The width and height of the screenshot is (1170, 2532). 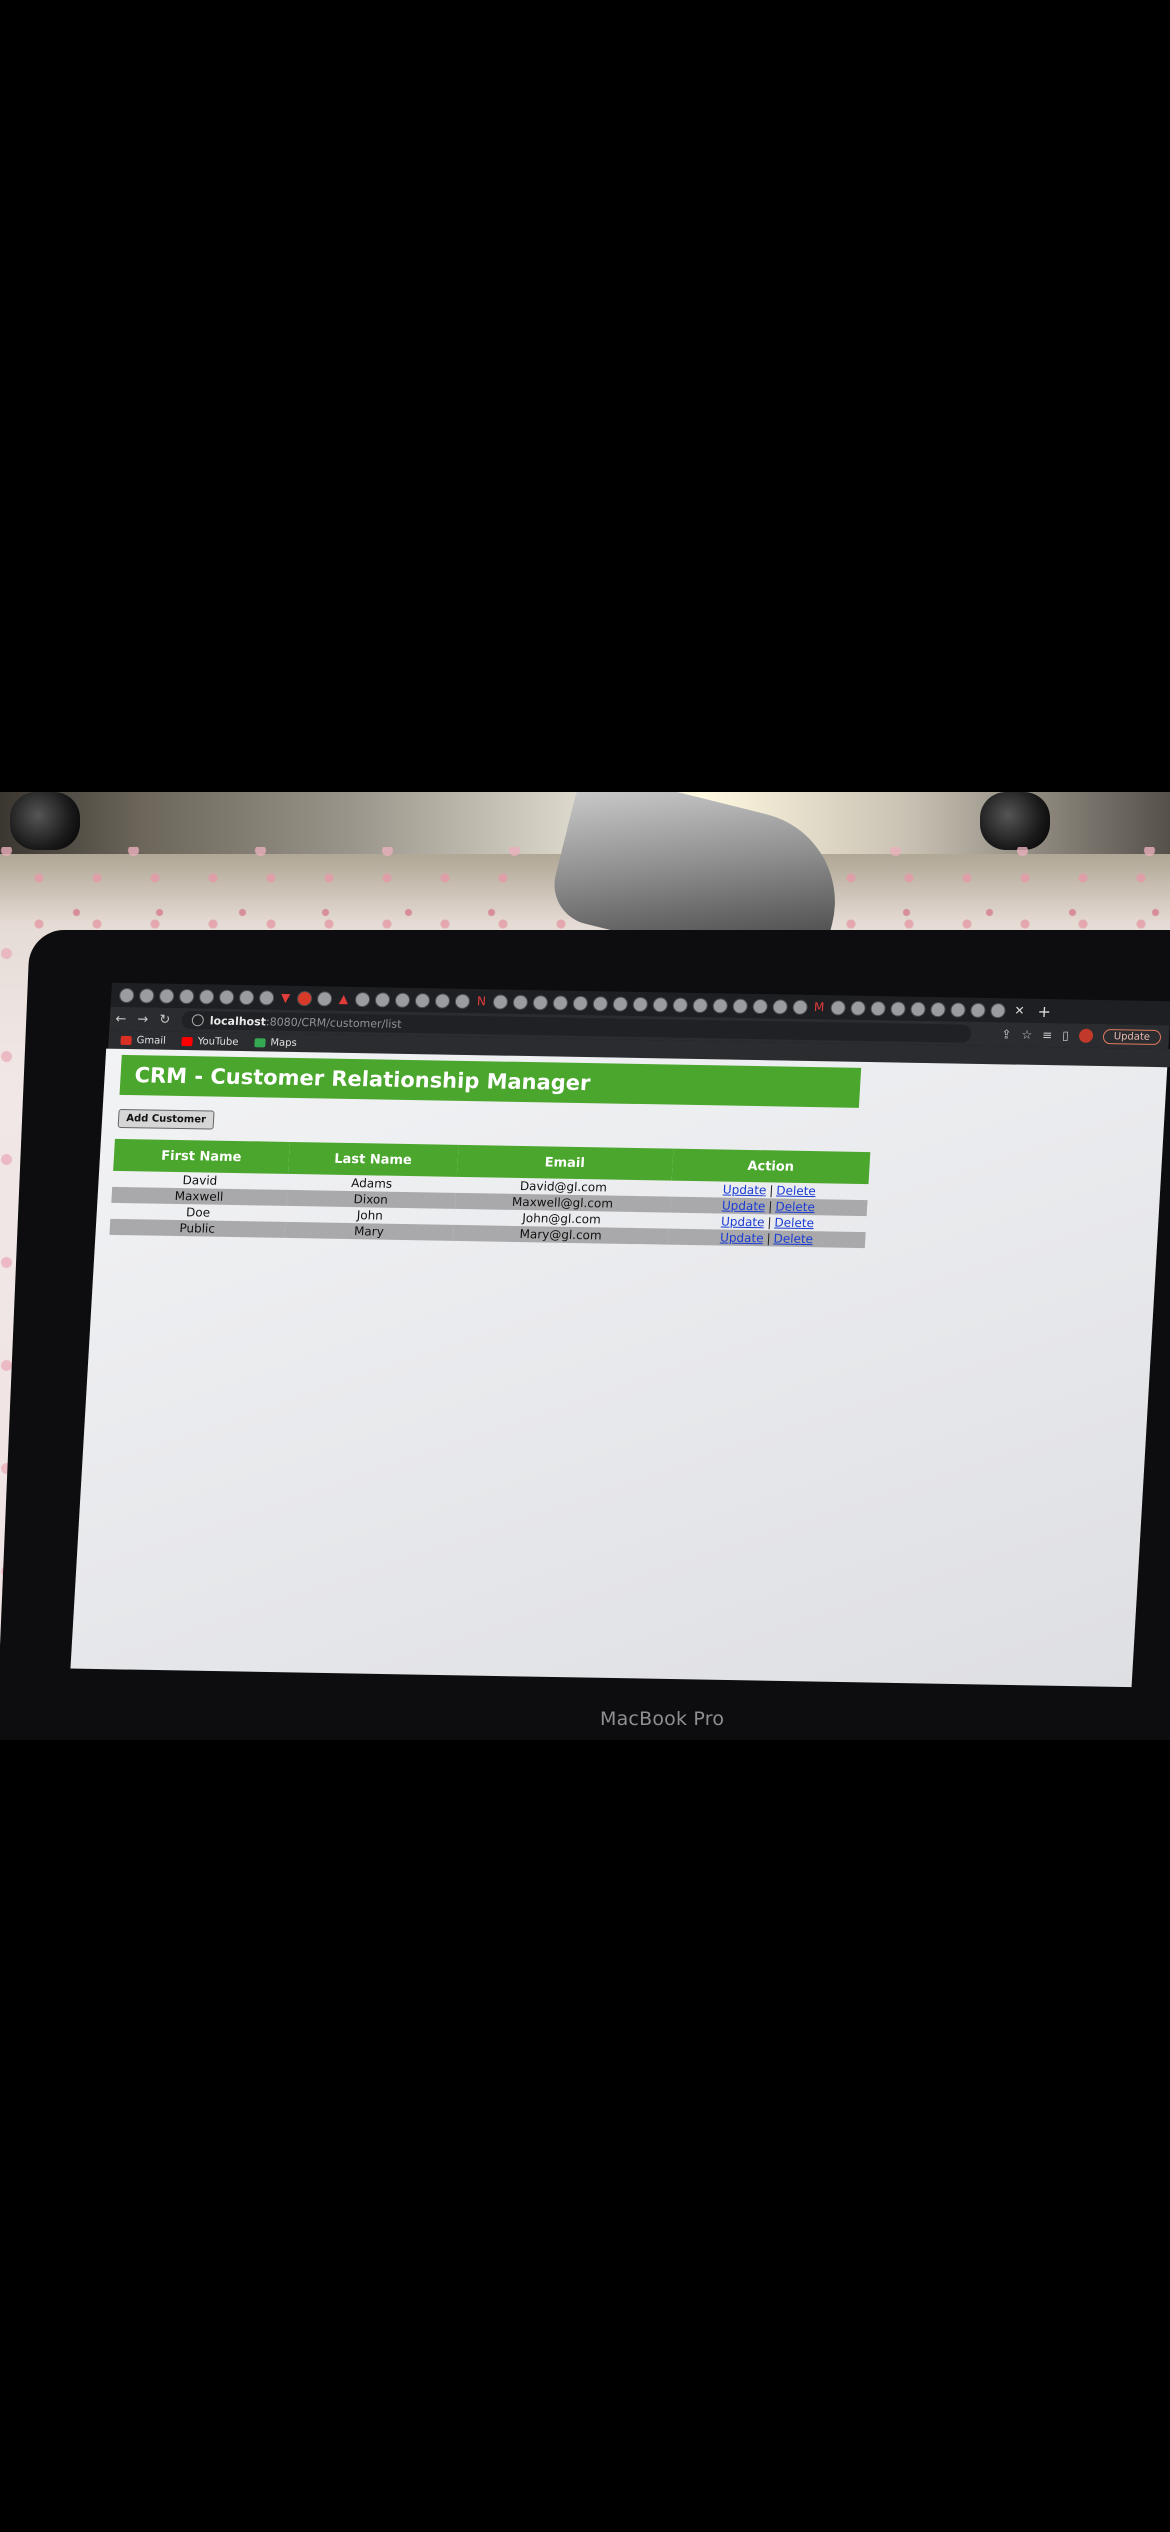 I want to click on profile-avatar, so click(x=1086, y=1035).